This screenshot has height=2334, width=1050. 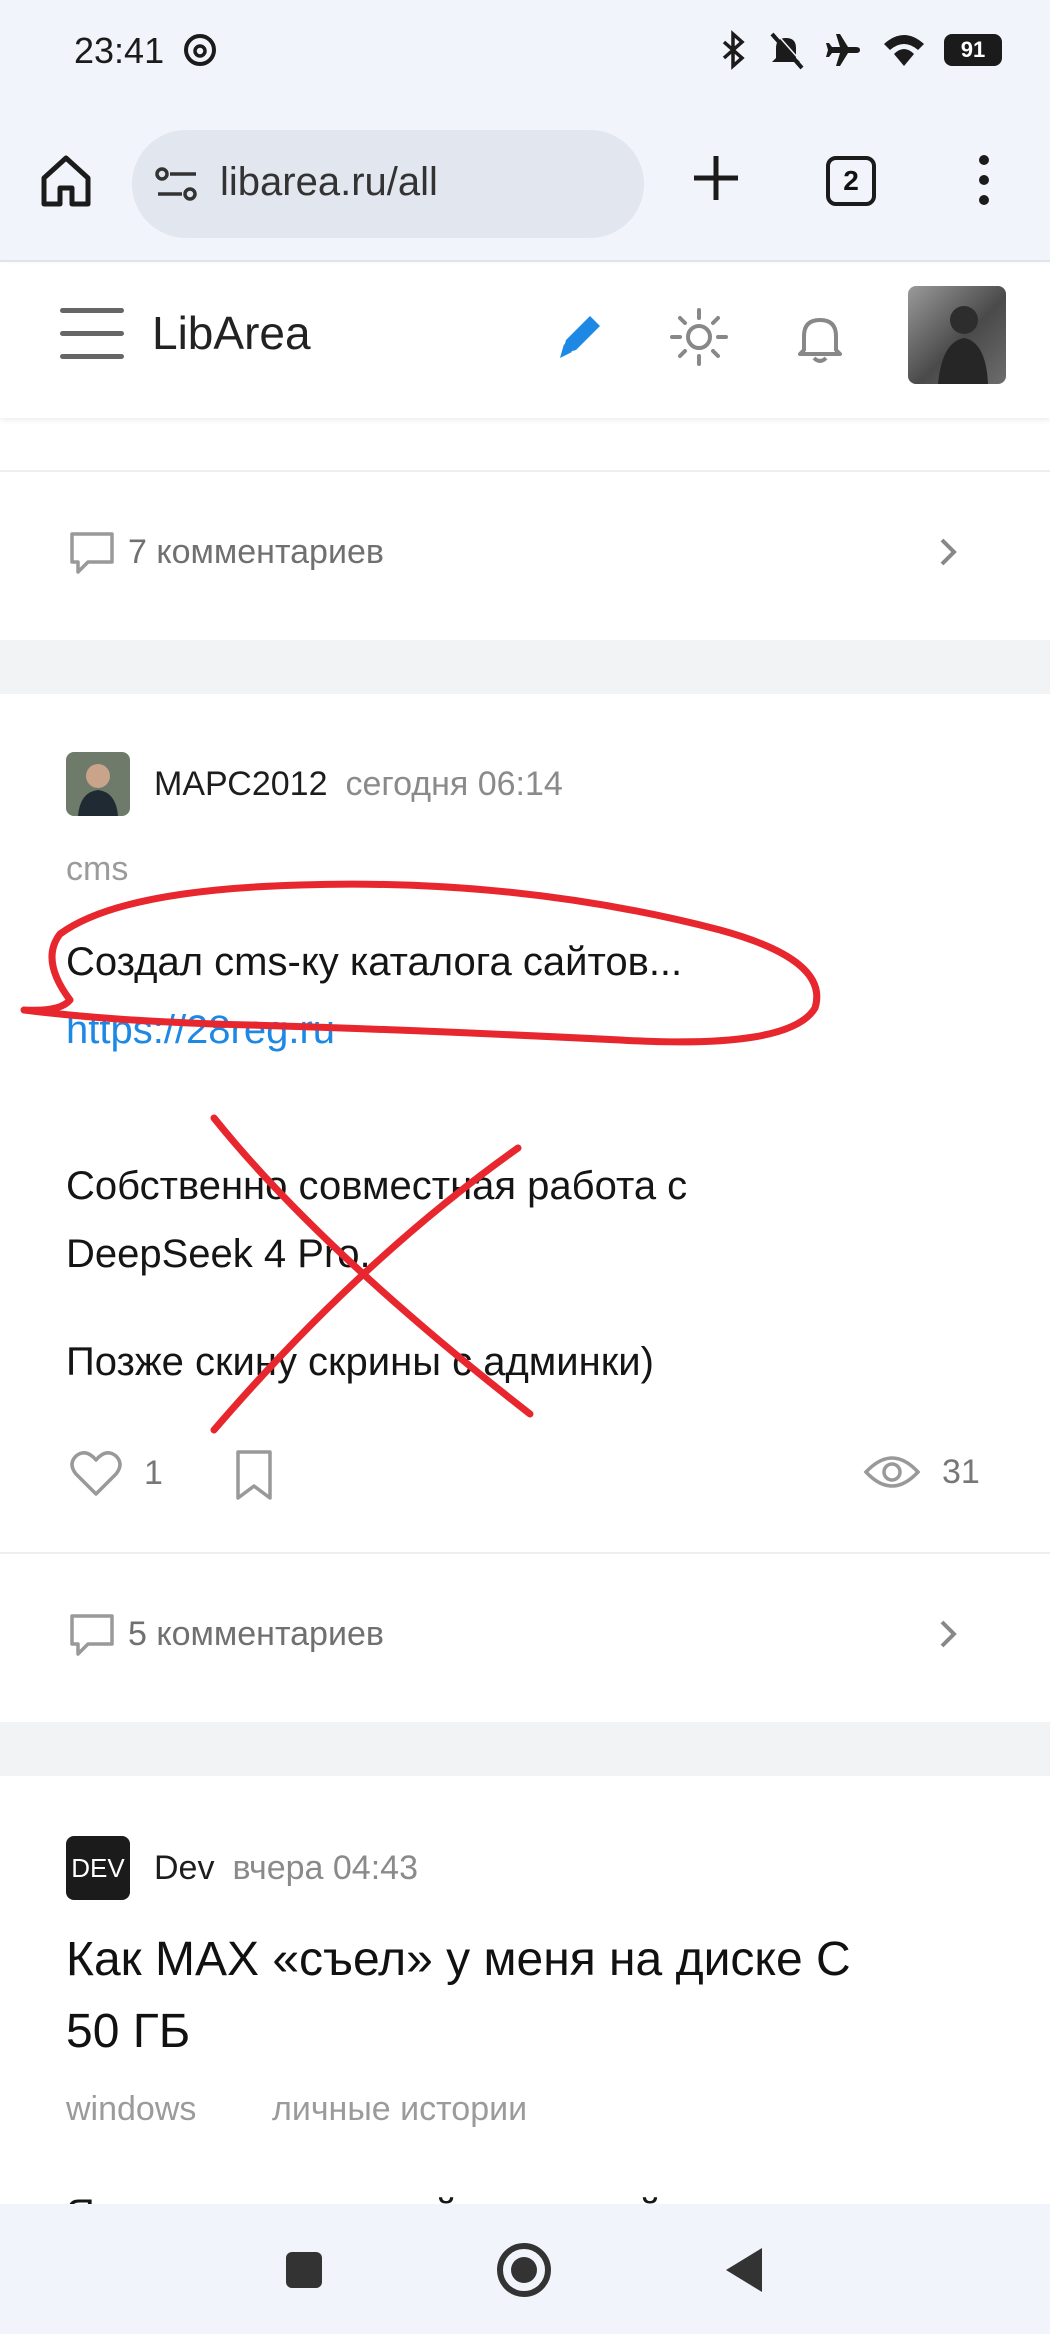 I want to click on post-author-row: DEV Dev вчера 04:43, so click(x=242, y=1868).